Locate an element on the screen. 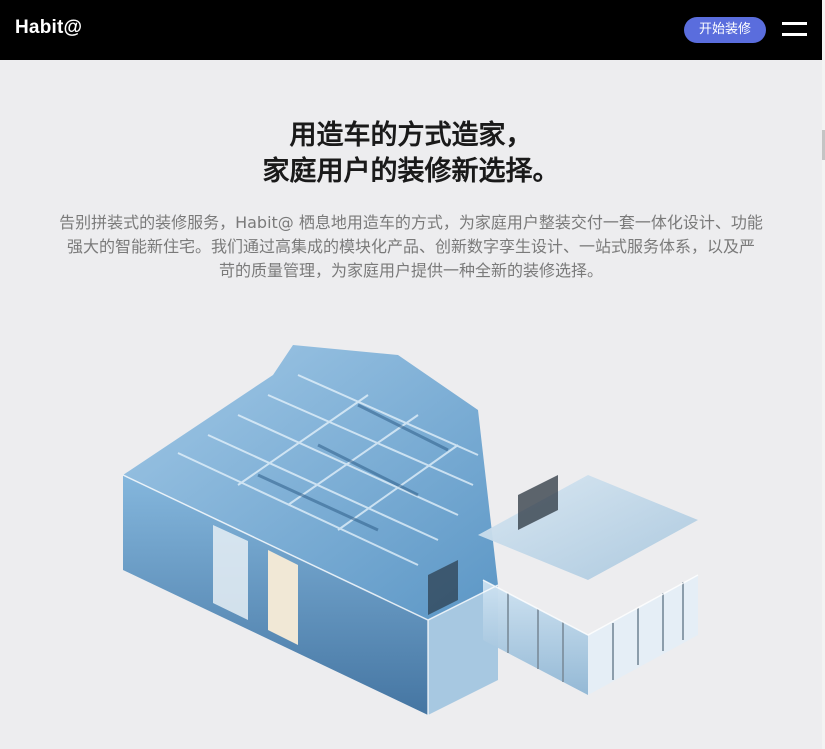 Image resolution: width=825 pixels, height=749 pixels. intro-line-3: 苛的质量管理，为家庭用户提供一种全新的装修选择。 is located at coordinates (410, 270).